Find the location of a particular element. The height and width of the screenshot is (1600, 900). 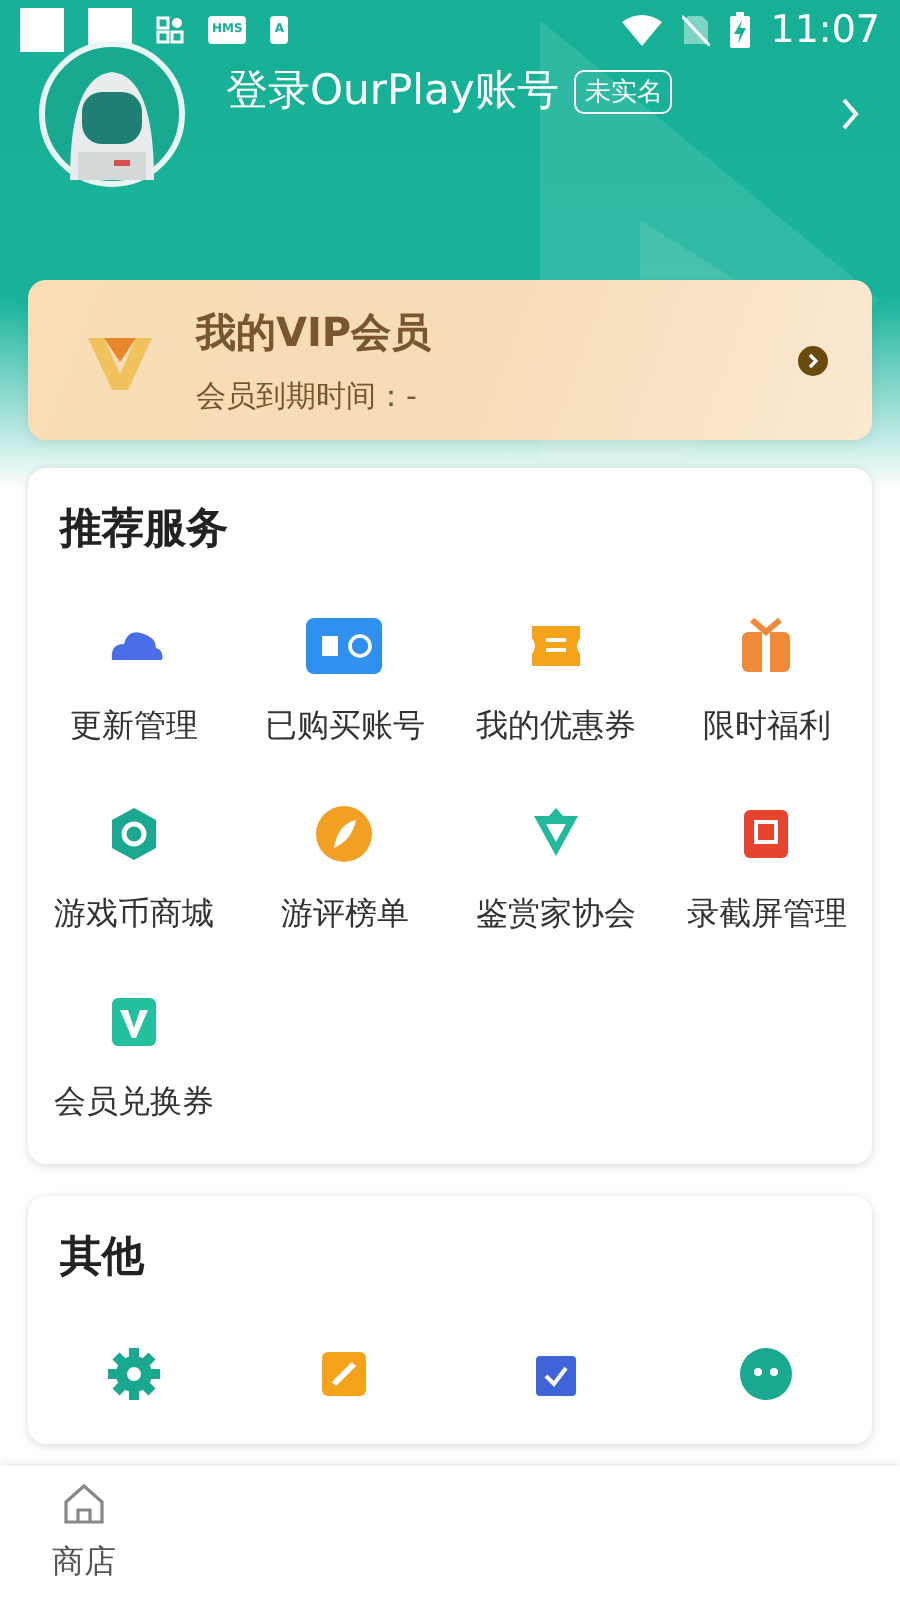

arrow-right-icon is located at coordinates (813, 360).